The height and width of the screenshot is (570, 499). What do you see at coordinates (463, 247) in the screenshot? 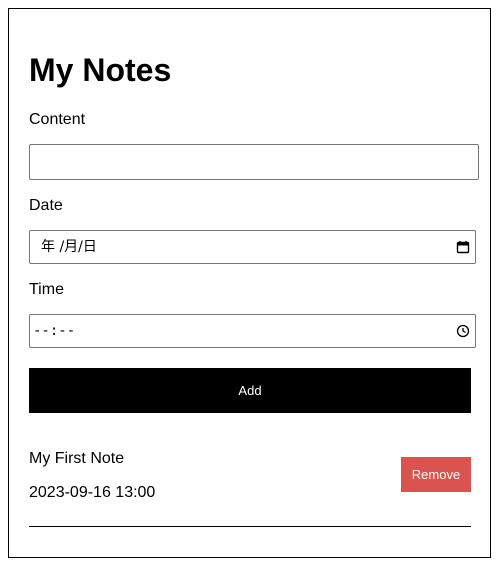
I see `calendar-icon` at bounding box center [463, 247].